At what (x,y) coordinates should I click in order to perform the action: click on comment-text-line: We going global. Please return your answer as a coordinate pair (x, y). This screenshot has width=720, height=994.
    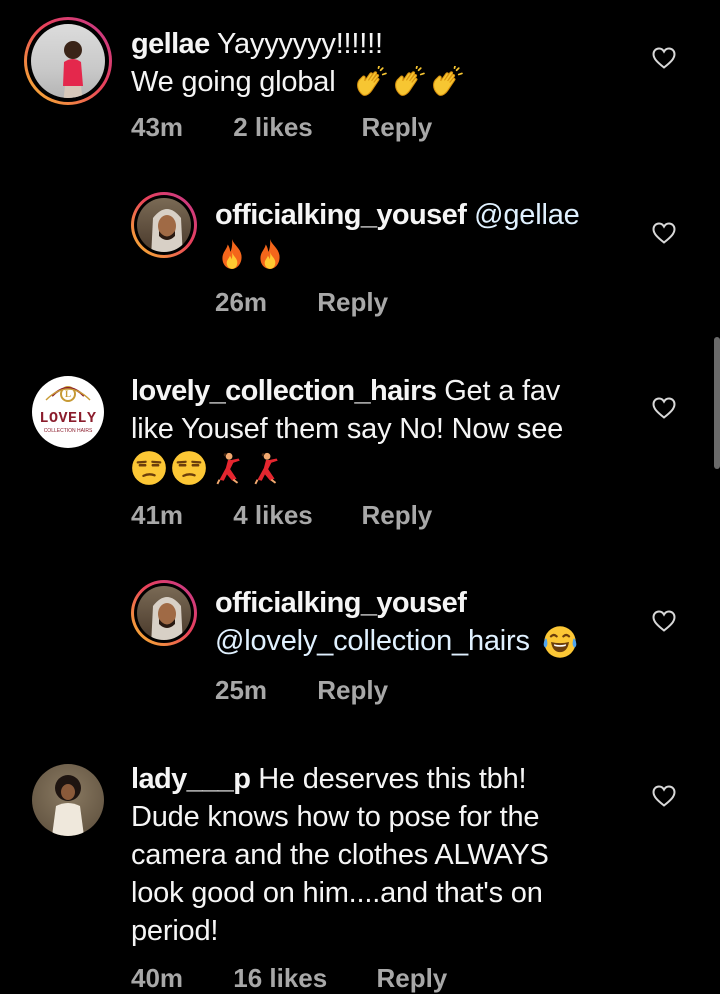
    Looking at the image, I should click on (233, 82).